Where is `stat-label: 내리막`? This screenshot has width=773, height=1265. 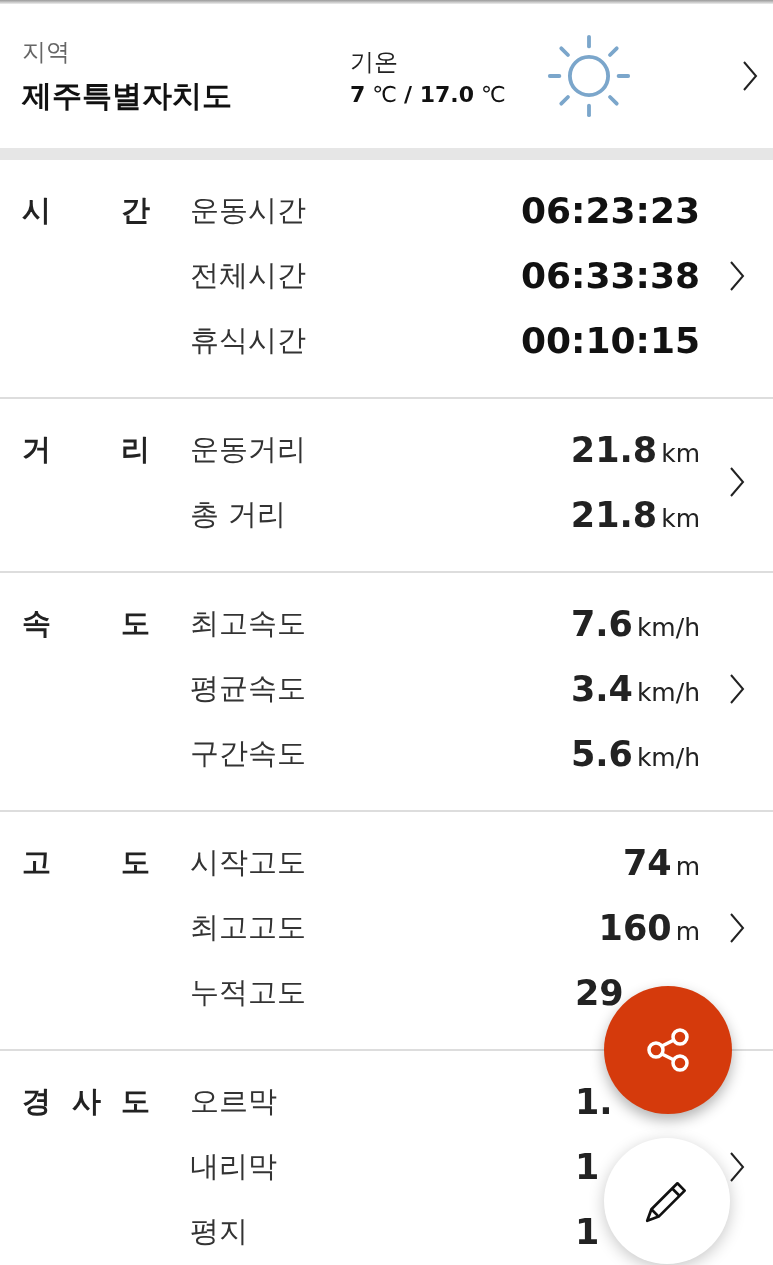 stat-label: 내리막 is located at coordinates (233, 1166).